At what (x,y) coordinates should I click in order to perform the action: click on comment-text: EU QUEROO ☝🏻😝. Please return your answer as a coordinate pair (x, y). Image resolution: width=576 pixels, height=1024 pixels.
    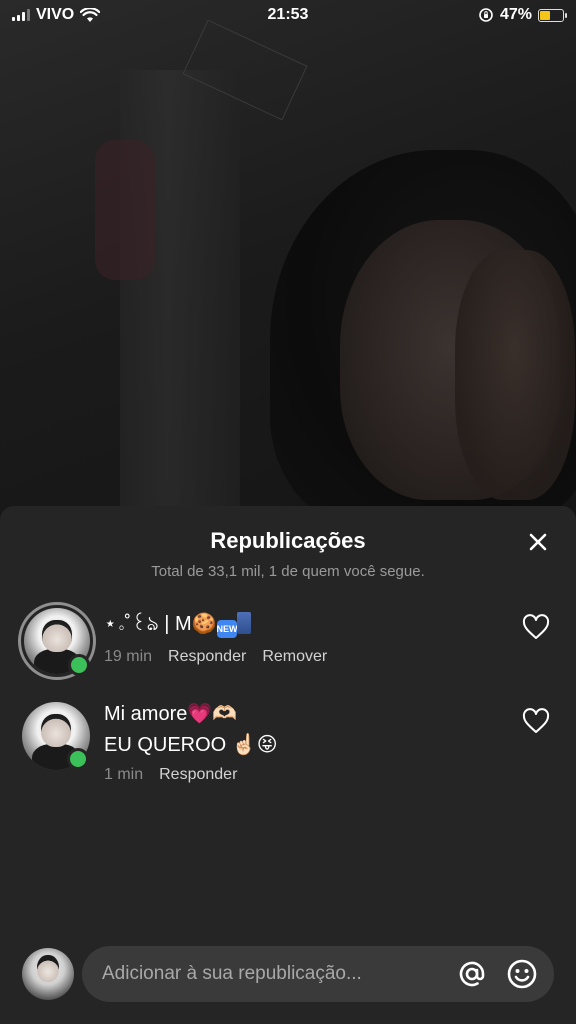
    Looking at the image, I should click on (191, 745).